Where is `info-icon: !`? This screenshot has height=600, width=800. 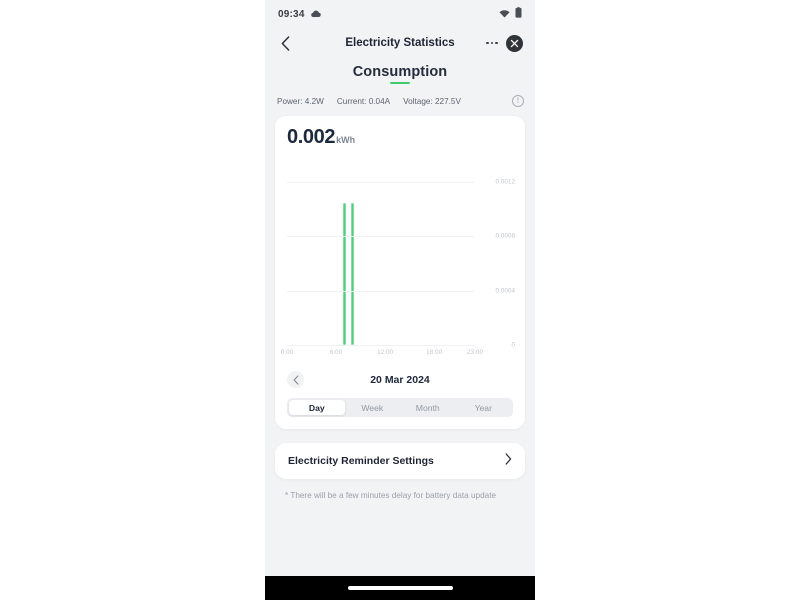 info-icon: ! is located at coordinates (518, 101).